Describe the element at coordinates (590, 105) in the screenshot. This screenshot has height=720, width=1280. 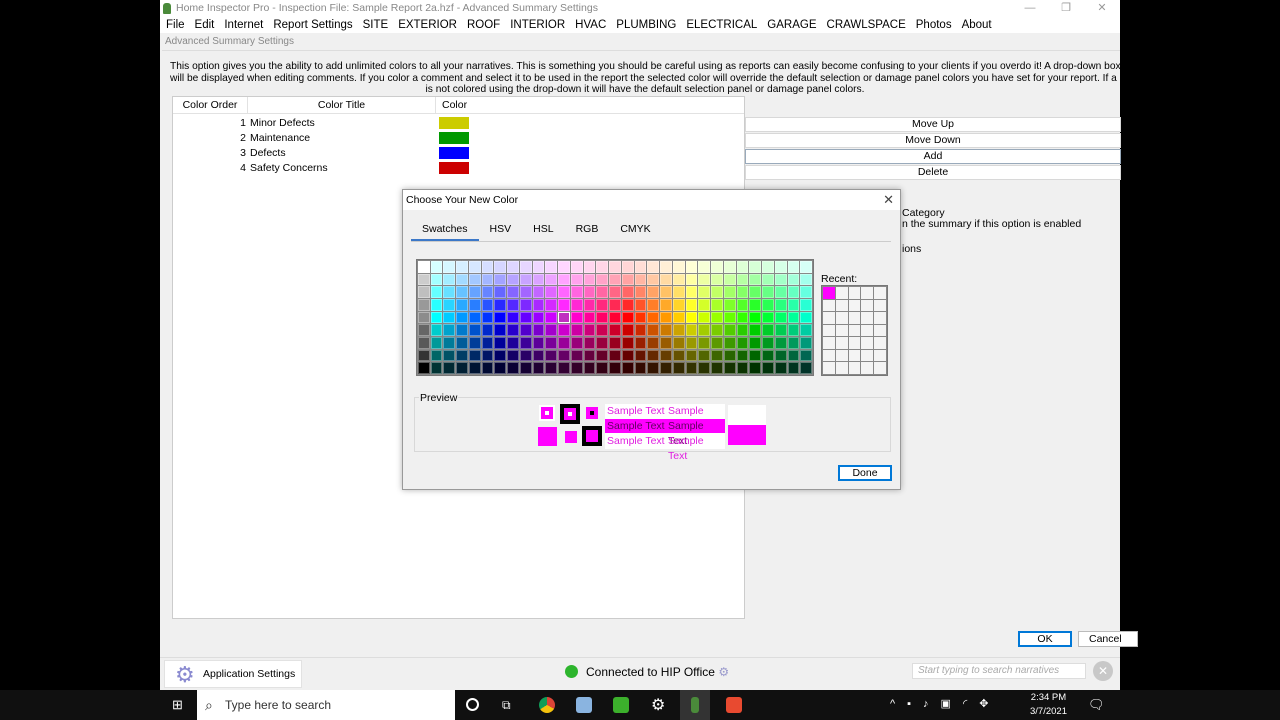
I see `header-color: Color` at that location.